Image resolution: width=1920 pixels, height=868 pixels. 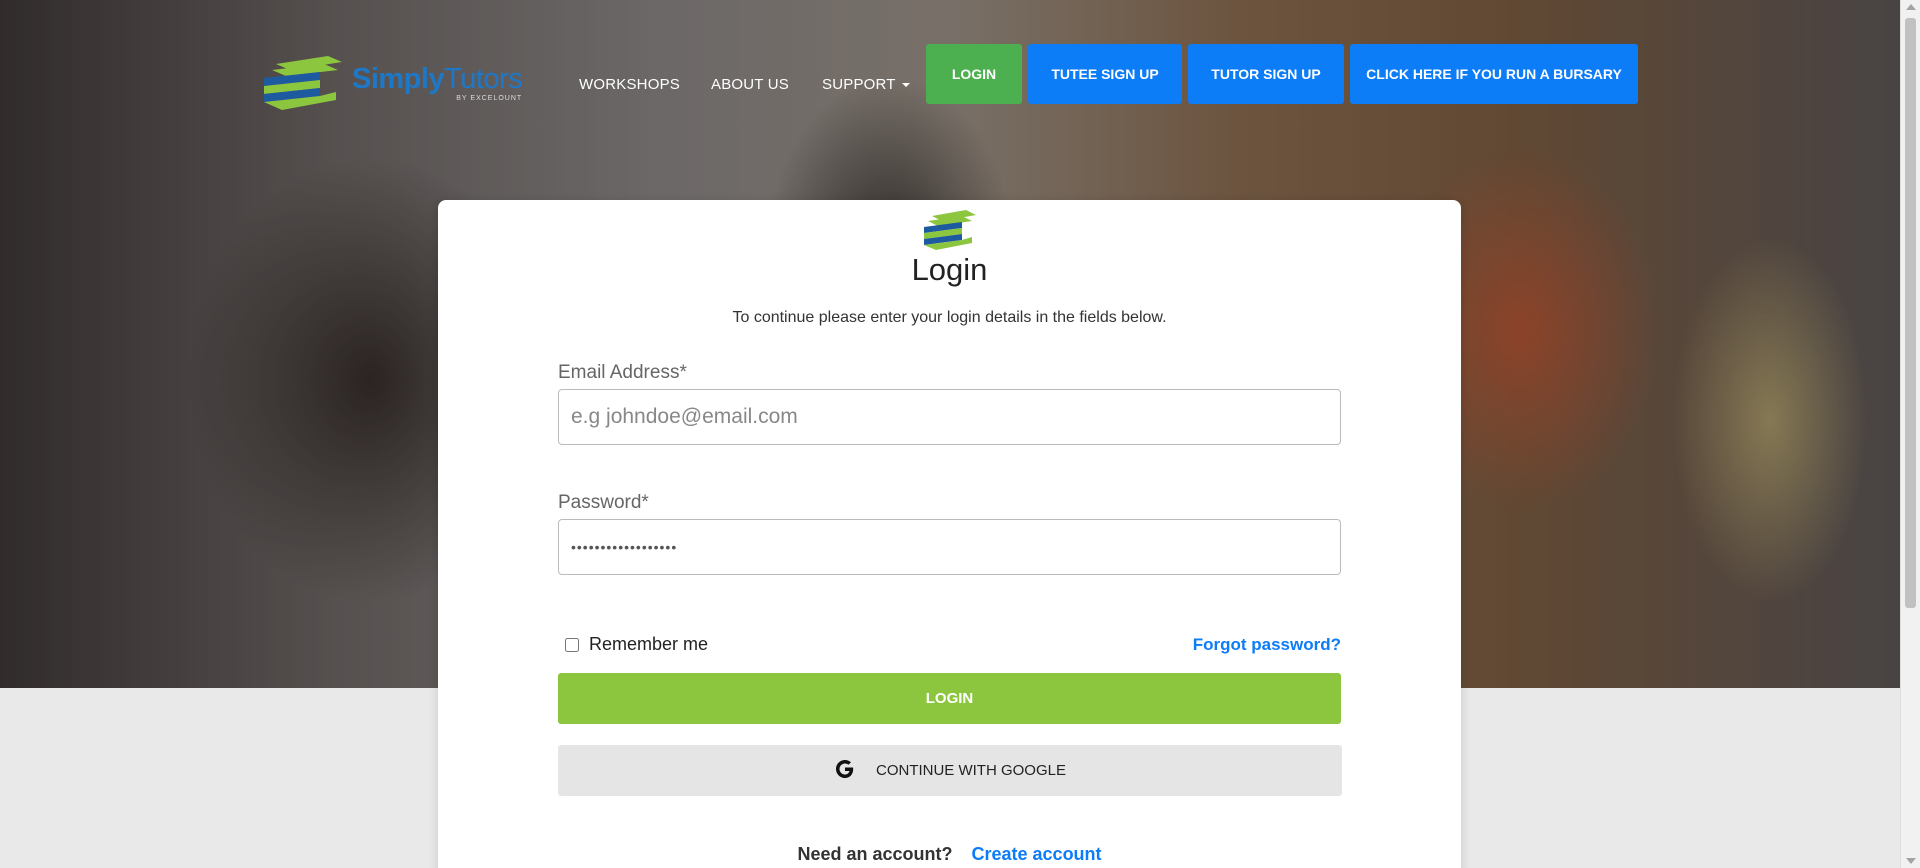 What do you see at coordinates (489, 98) in the screenshot?
I see `logo-tagline: BY EXCELOUNT` at bounding box center [489, 98].